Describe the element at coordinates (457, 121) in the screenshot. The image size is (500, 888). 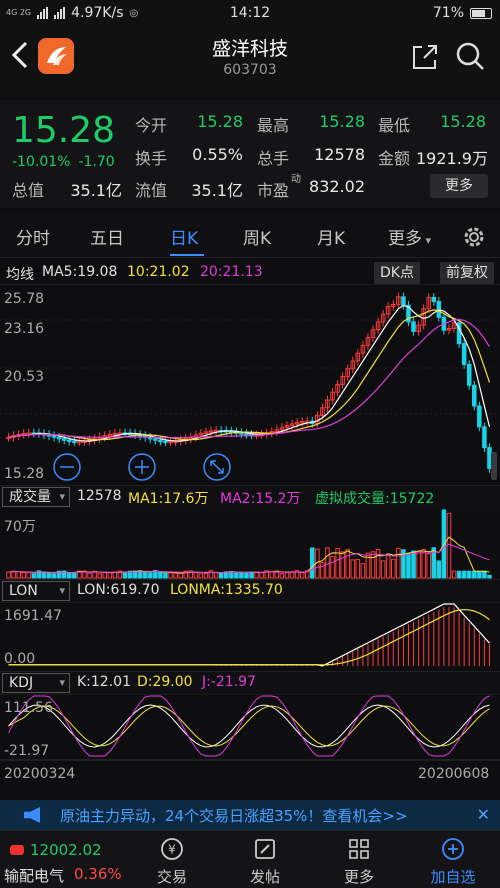
I see `low-value: 15.28` at that location.